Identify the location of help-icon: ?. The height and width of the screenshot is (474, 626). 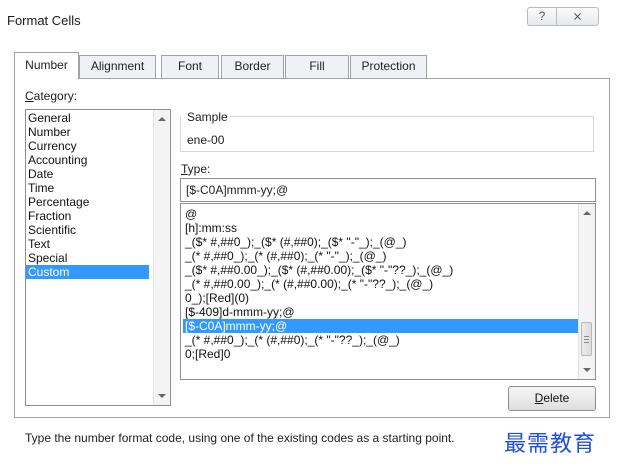
(542, 16).